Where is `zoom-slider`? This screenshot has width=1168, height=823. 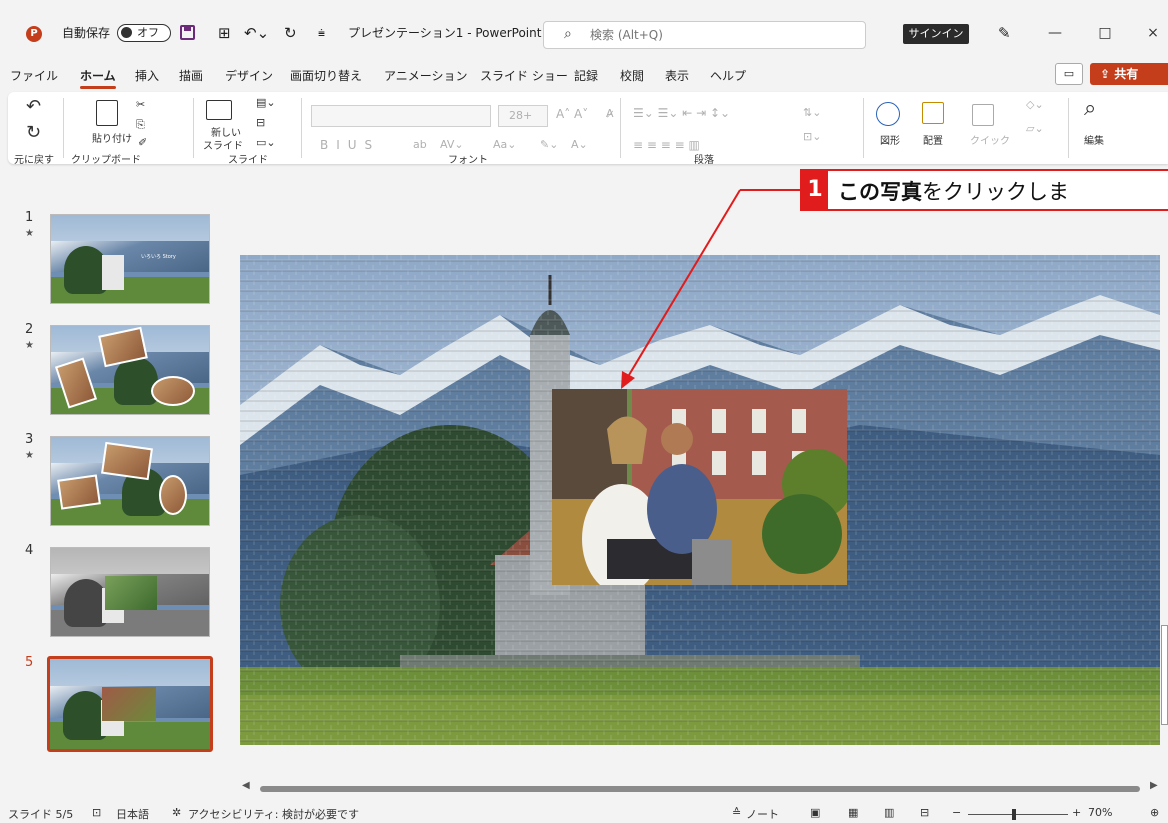 zoom-slider is located at coordinates (1018, 814).